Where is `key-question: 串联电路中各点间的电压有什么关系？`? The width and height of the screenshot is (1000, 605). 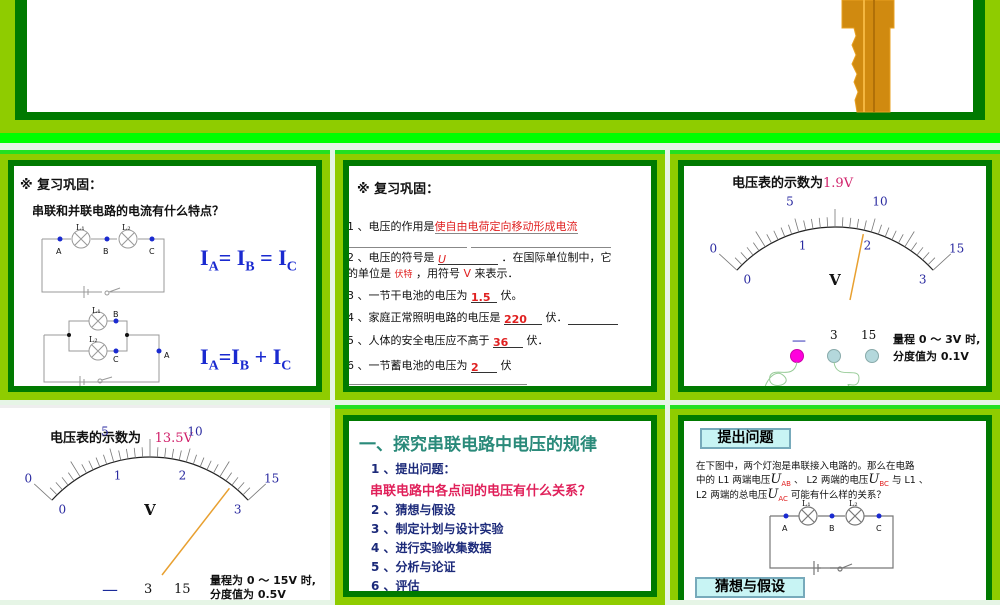 key-question: 串联电路中各点间的电压有什么关系？ is located at coordinates (481, 491).